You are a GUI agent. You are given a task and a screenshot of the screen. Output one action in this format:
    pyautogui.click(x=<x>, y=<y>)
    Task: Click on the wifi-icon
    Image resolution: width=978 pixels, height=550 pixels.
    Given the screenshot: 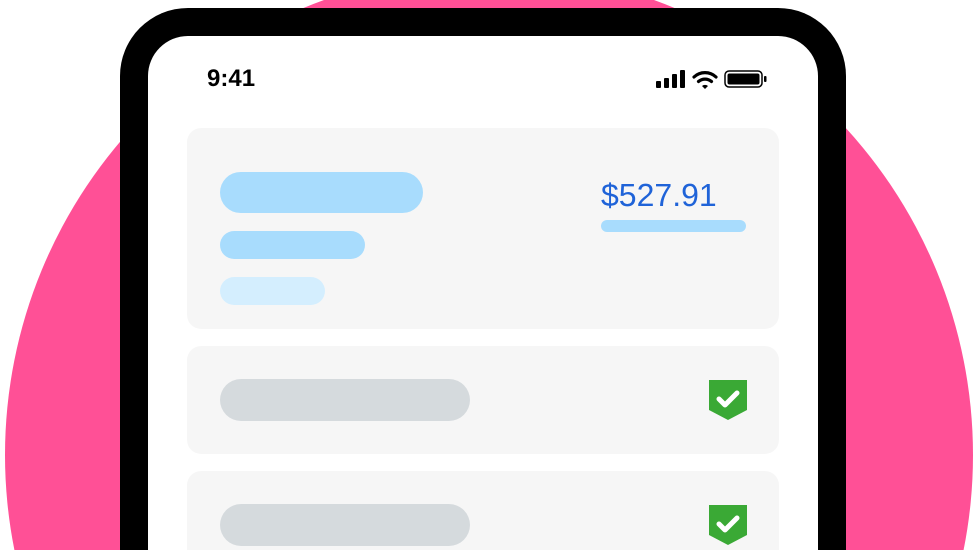 What is the action you would take?
    pyautogui.click(x=705, y=79)
    